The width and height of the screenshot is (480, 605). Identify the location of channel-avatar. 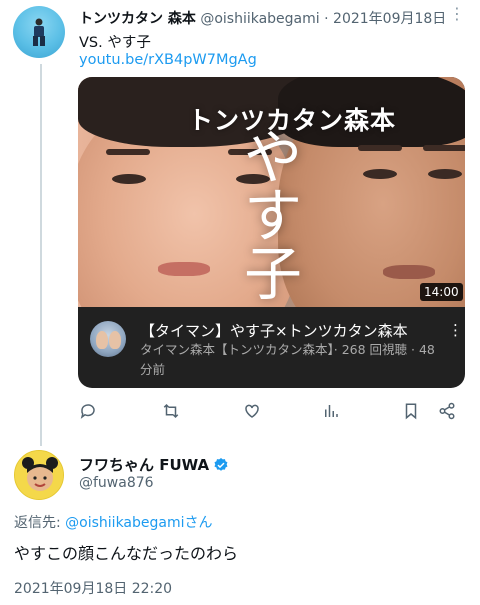
(108, 339).